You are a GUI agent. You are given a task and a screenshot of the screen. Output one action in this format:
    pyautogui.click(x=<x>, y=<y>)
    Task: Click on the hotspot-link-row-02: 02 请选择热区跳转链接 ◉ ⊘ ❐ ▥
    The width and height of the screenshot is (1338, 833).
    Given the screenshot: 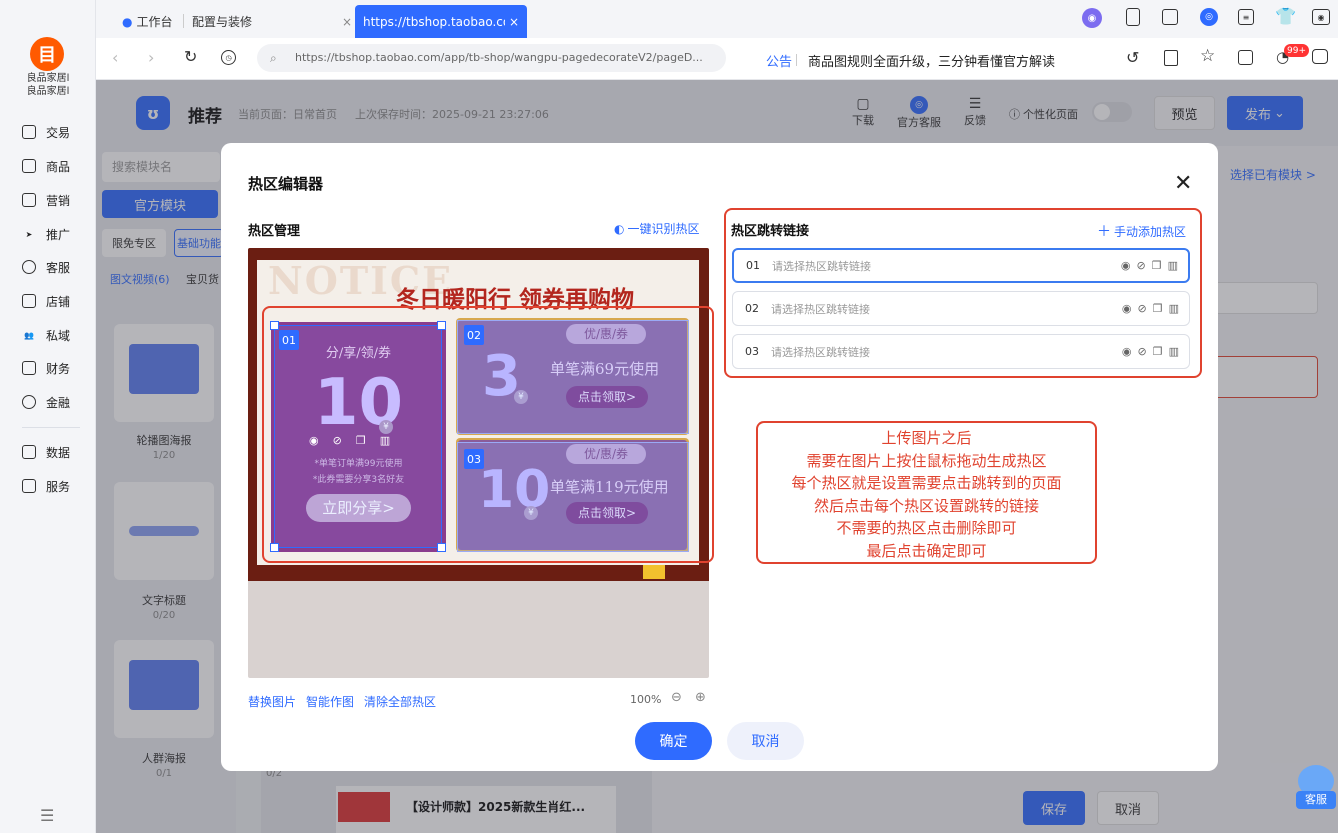 What is the action you would take?
    pyautogui.click(x=961, y=308)
    